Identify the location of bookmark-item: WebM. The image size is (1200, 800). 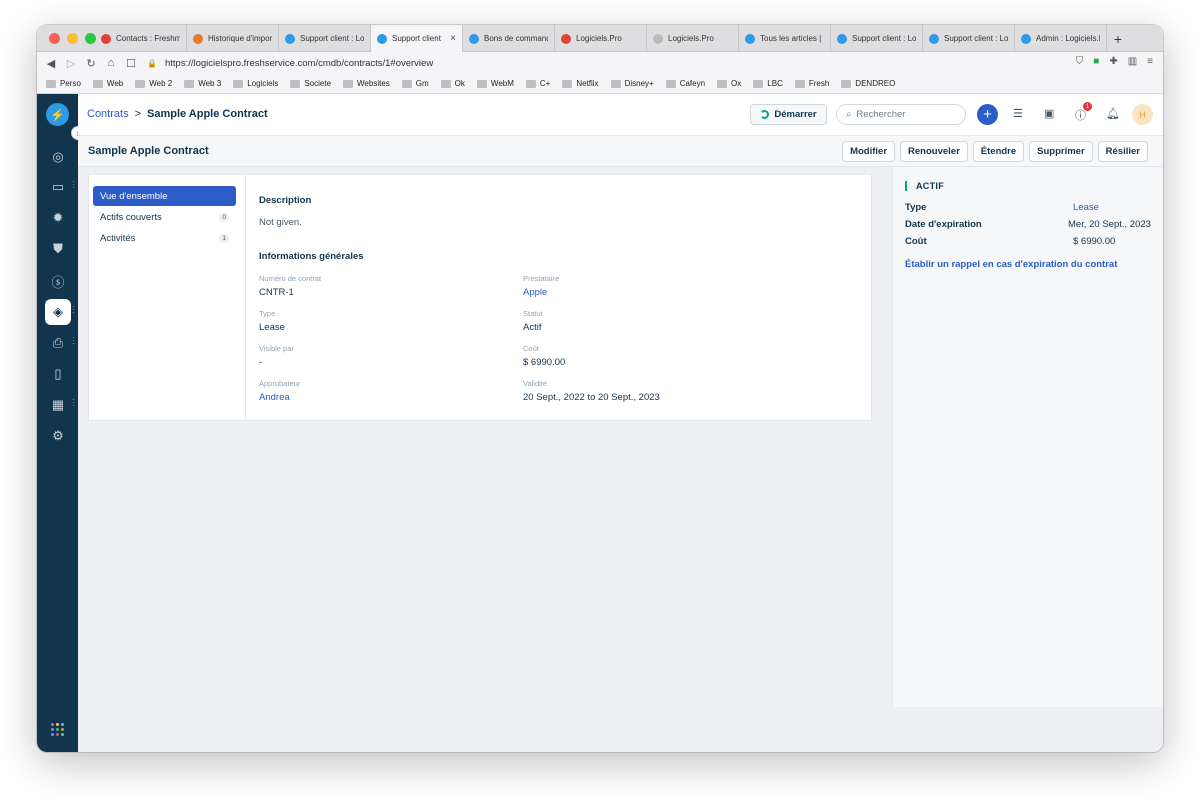
(495, 83).